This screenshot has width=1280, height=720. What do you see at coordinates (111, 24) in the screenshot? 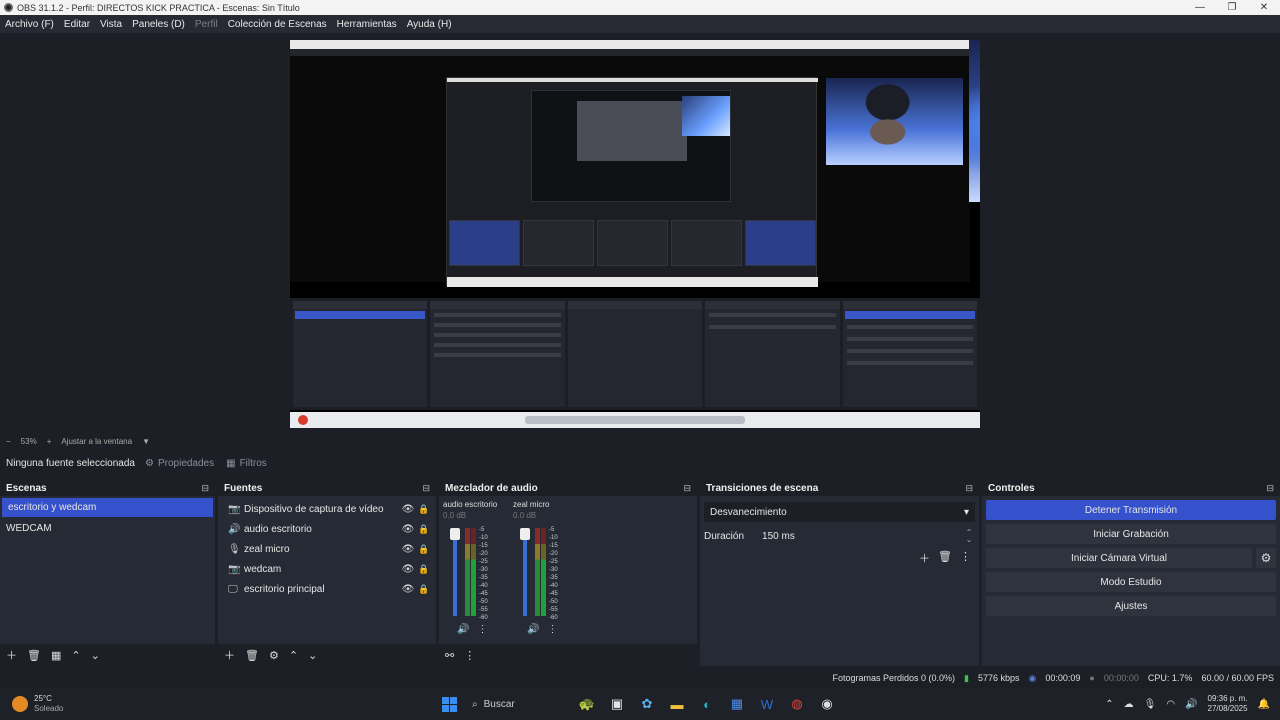
I see `menu-vista: Vista` at bounding box center [111, 24].